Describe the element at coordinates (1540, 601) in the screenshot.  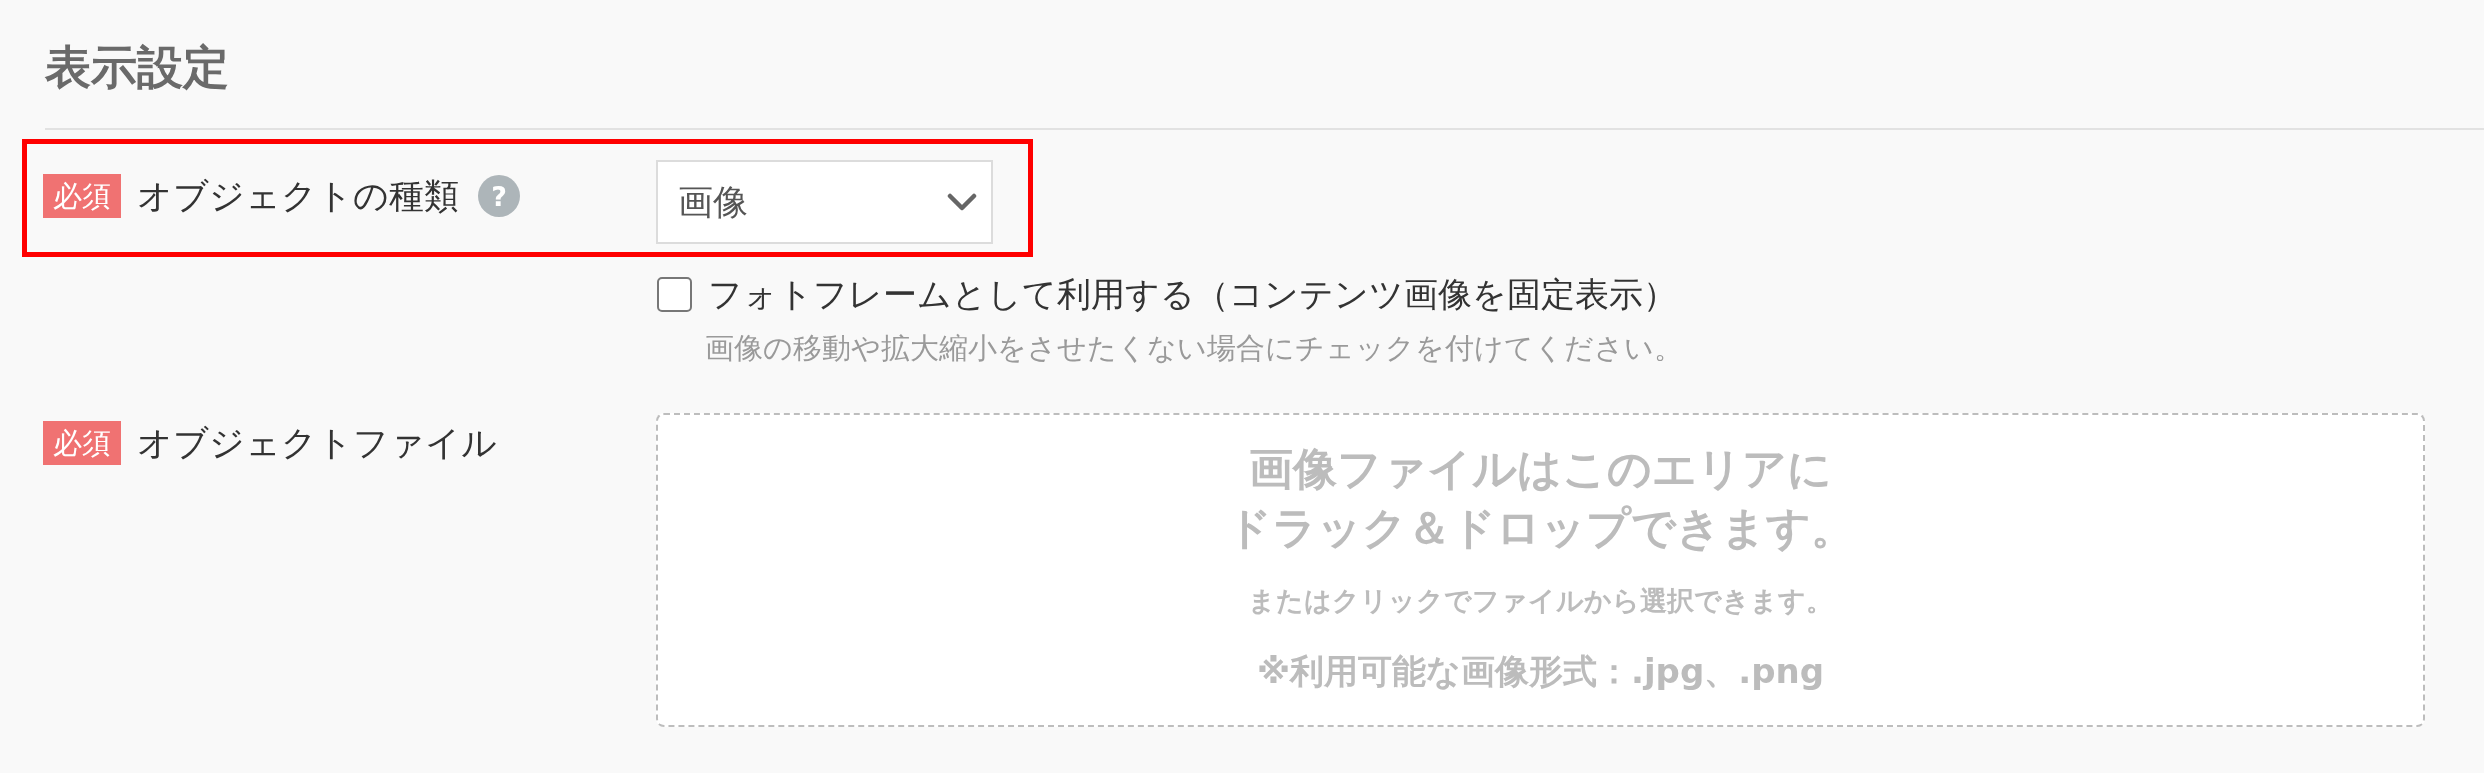
I see `drop-subtext: またはクリックでファイルから選択できます。` at that location.